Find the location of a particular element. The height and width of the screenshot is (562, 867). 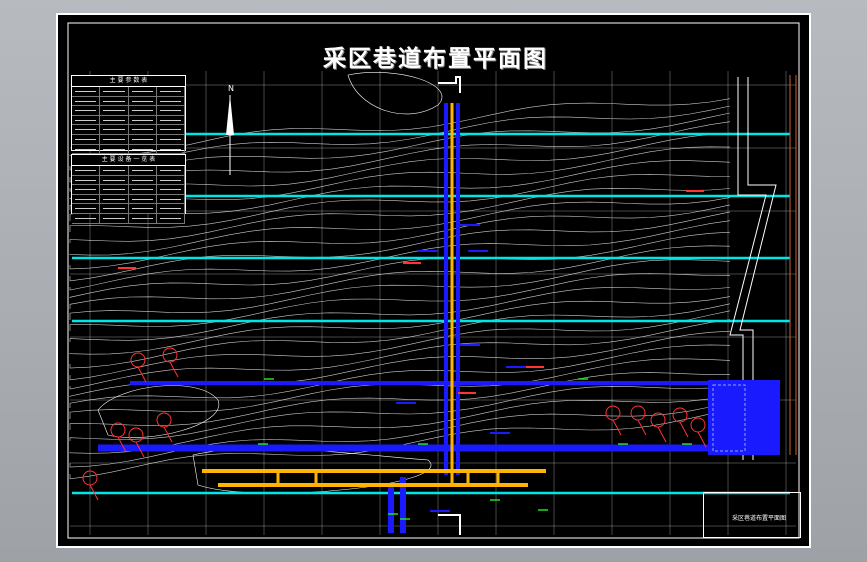

contour-loop is located at coordinates (395, 93).